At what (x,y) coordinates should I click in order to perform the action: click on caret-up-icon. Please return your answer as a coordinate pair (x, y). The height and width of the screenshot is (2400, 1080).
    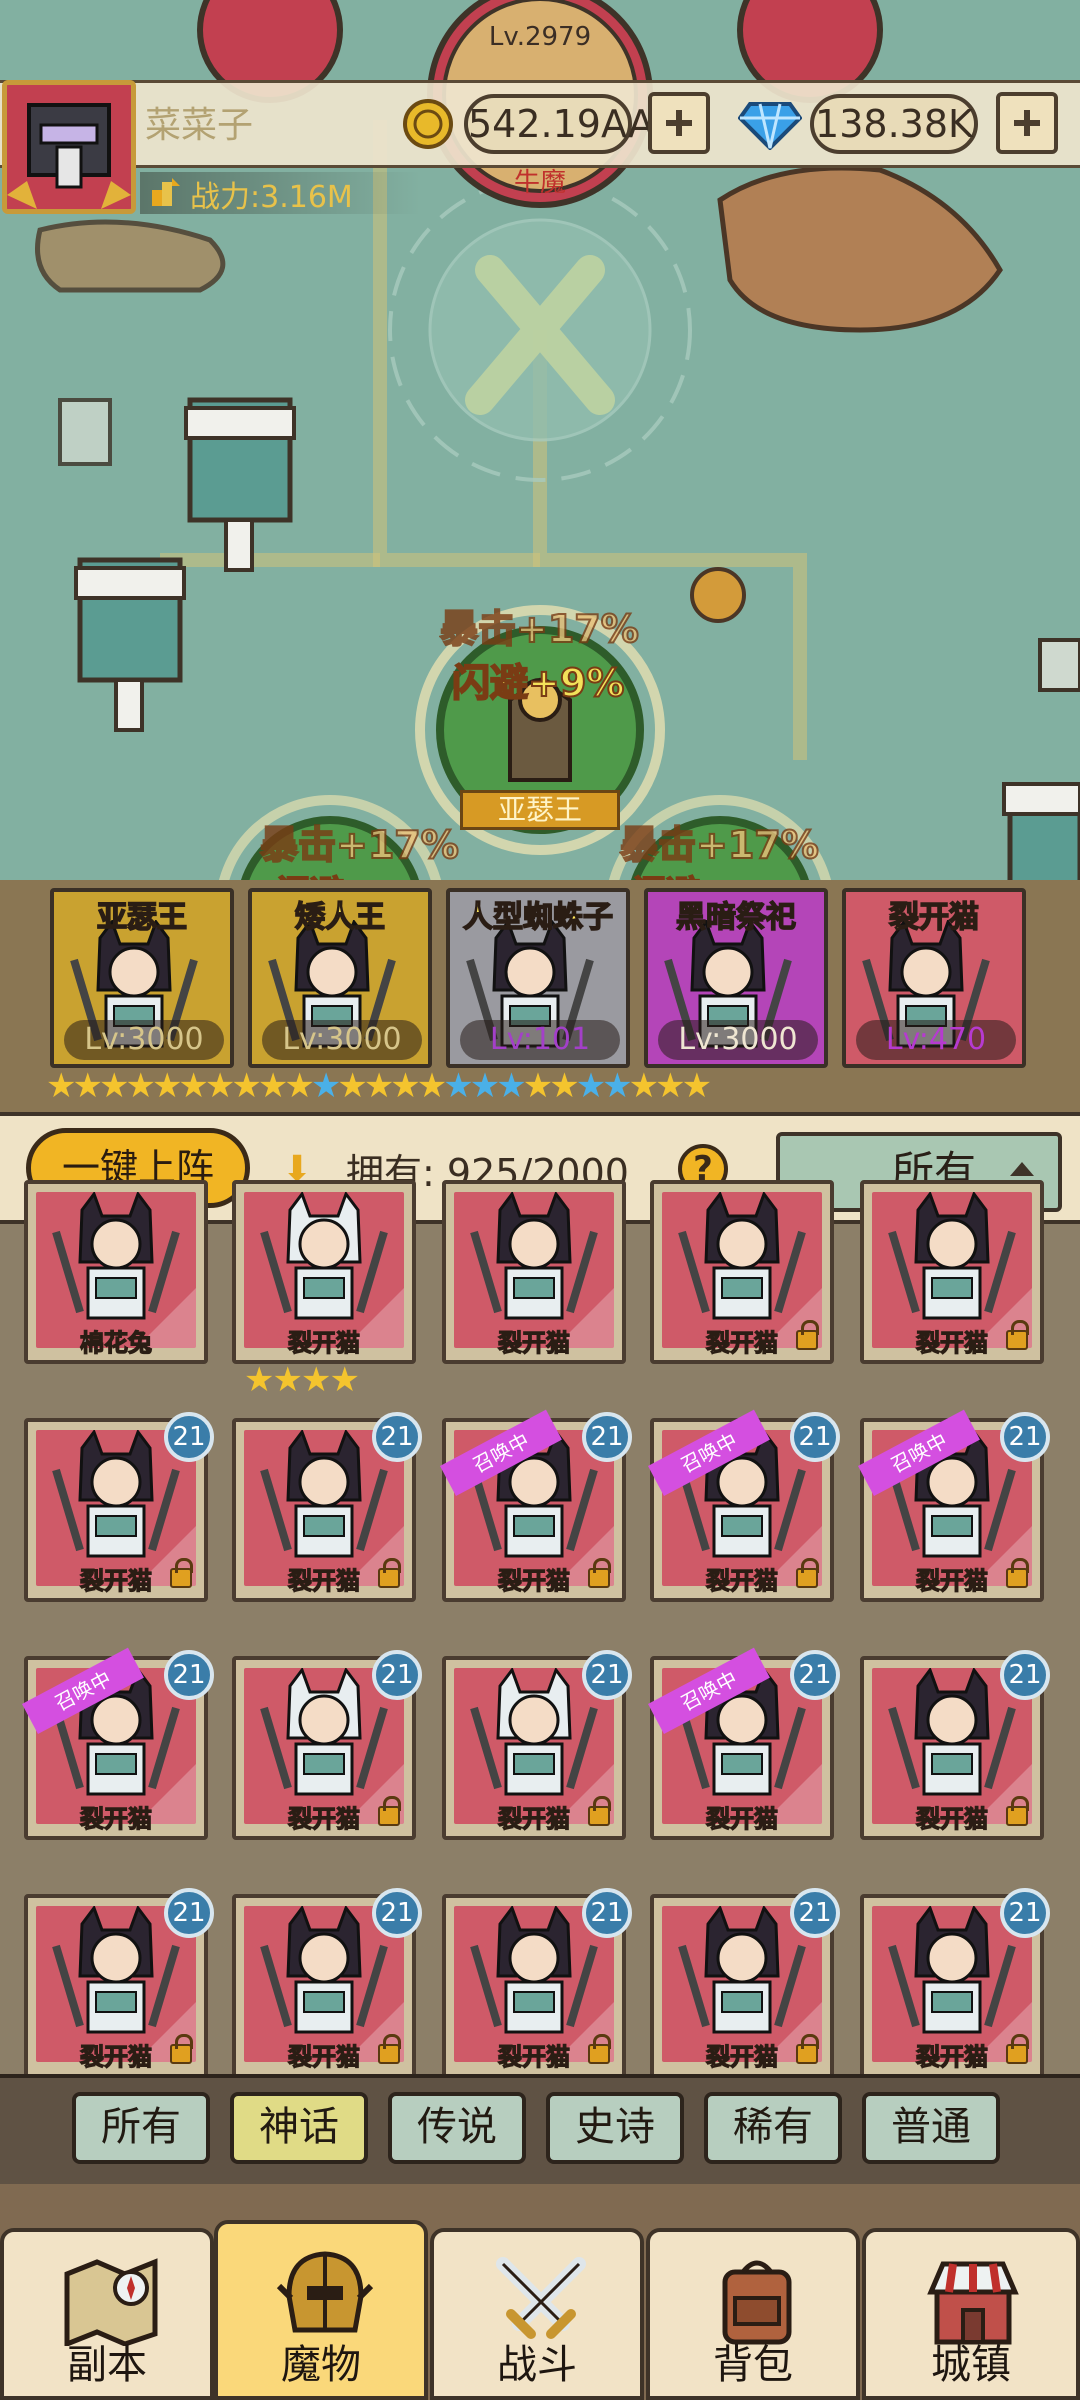
    Looking at the image, I should click on (1022, 1169).